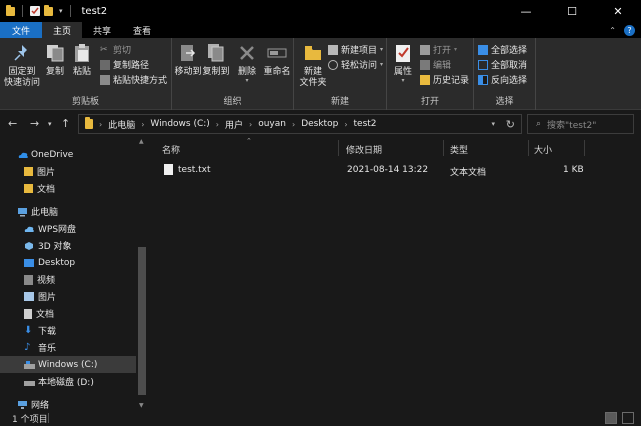 This screenshot has width=641, height=426. What do you see at coordinates (142, 30) in the screenshot?
I see `tab-view: 查看` at bounding box center [142, 30].